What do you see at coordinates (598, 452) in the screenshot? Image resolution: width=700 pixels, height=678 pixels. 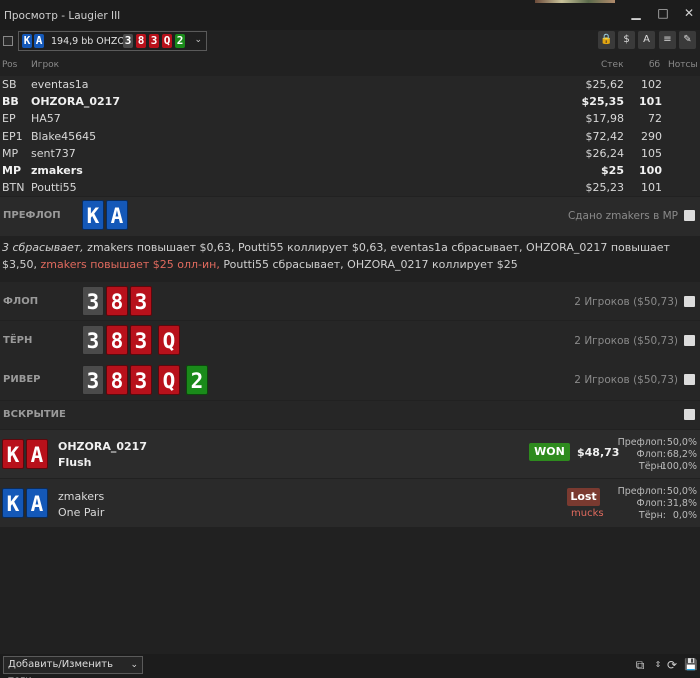 I see `won-amount: $48,73` at bounding box center [598, 452].